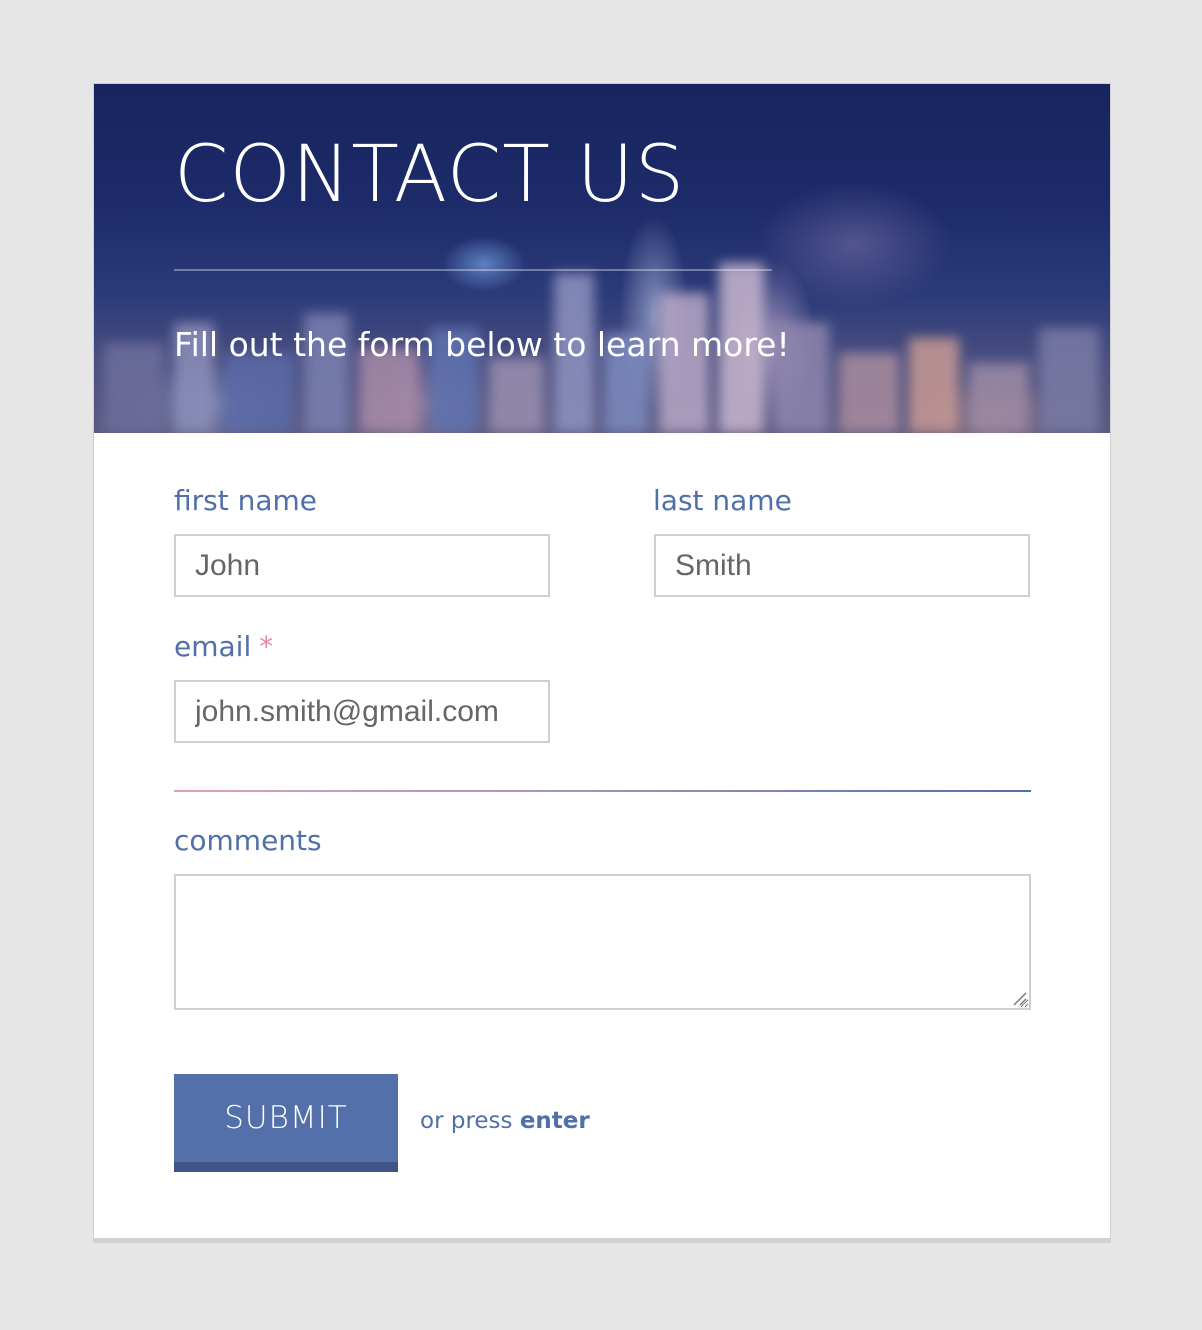 This screenshot has width=1202, height=1330. I want to click on first-name-label: first name, so click(246, 500).